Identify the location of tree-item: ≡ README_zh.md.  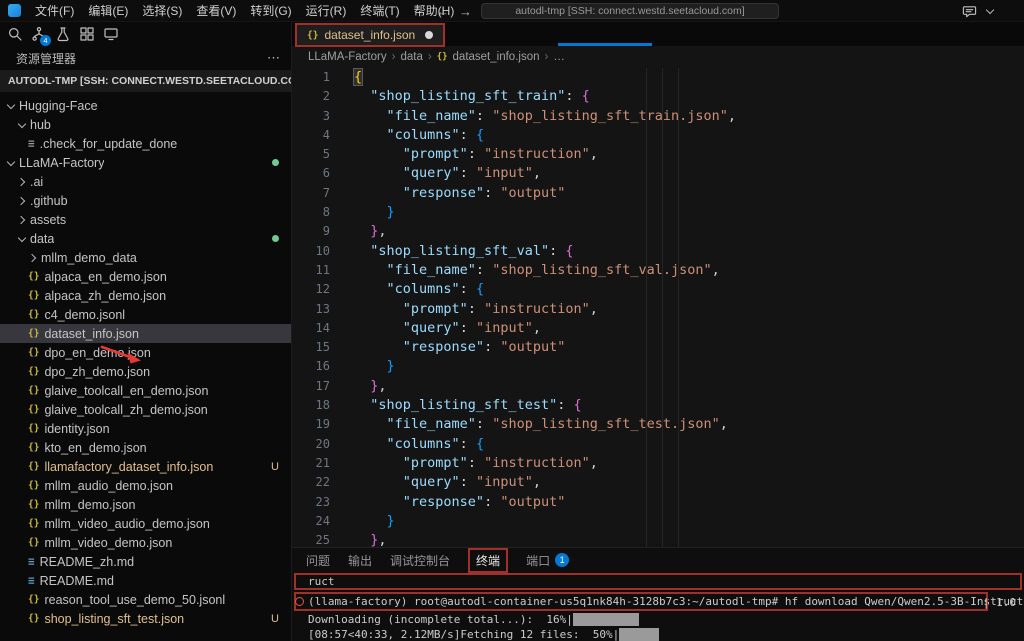
(145, 561).